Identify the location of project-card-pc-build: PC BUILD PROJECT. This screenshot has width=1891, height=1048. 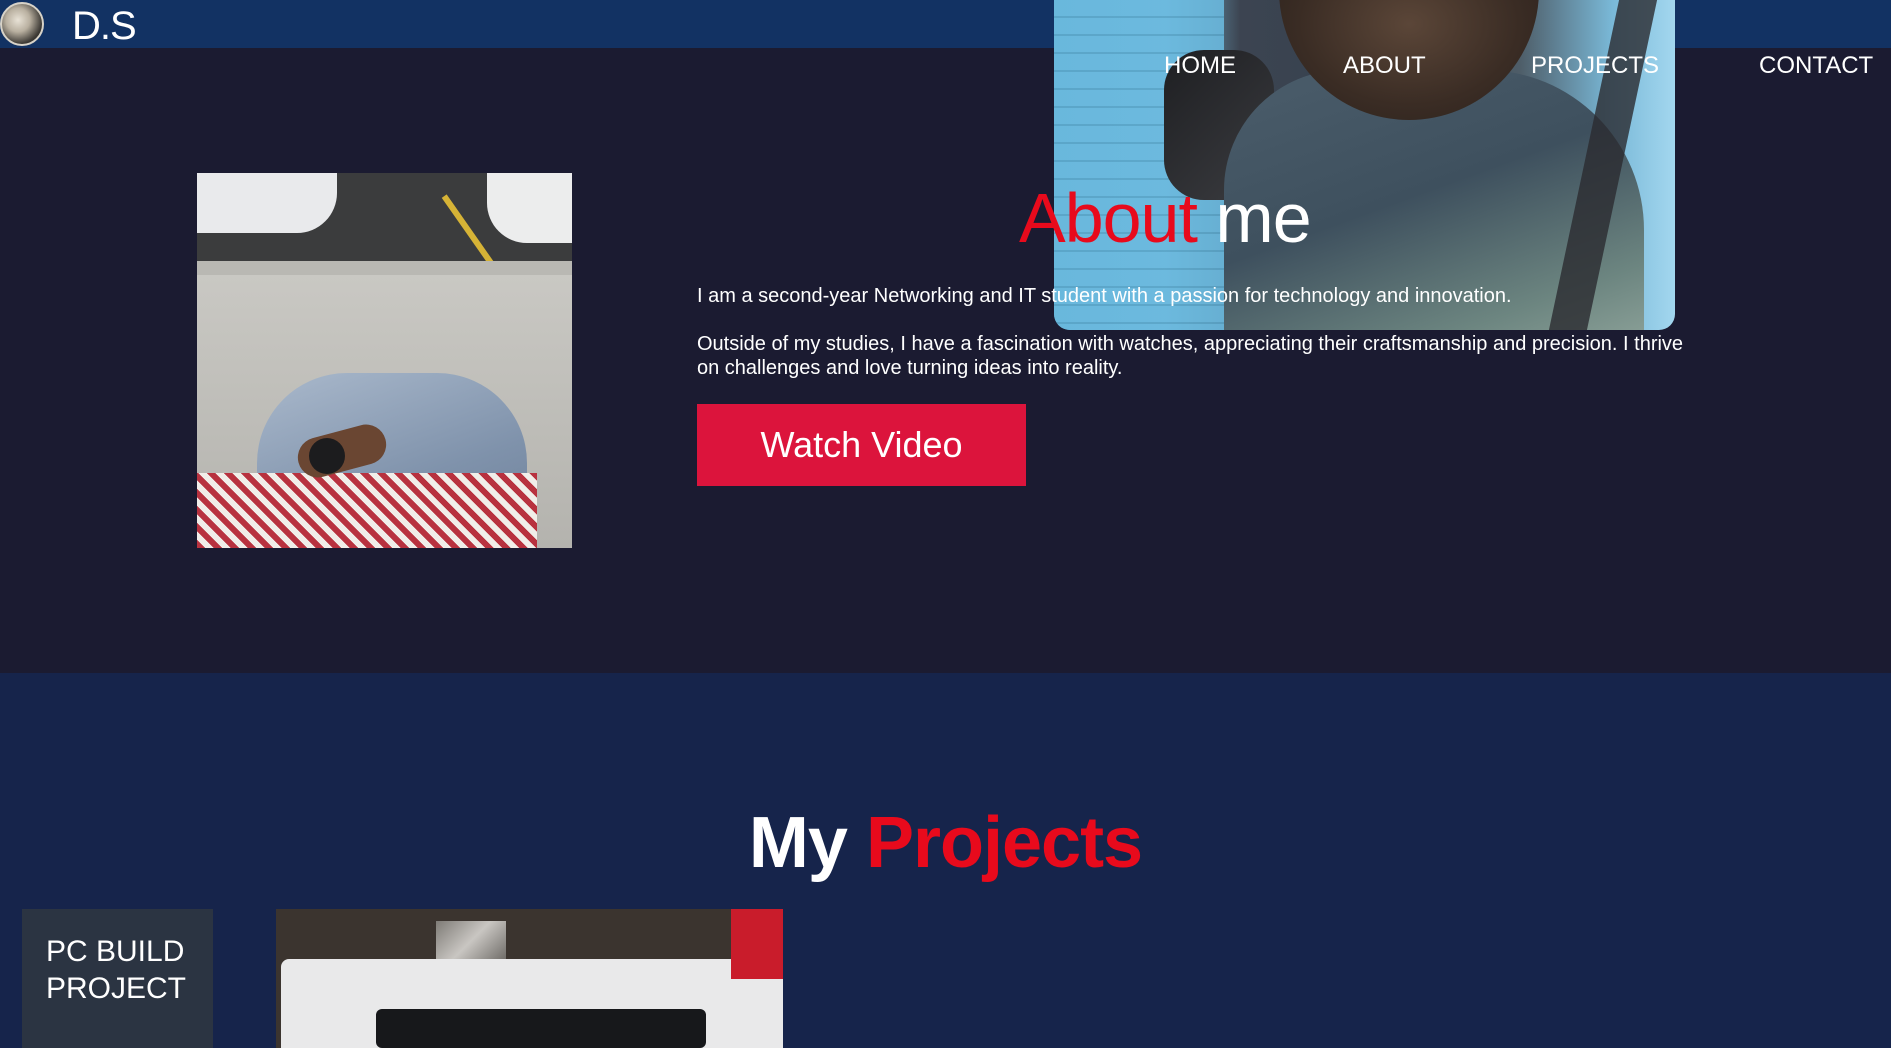
(117, 978).